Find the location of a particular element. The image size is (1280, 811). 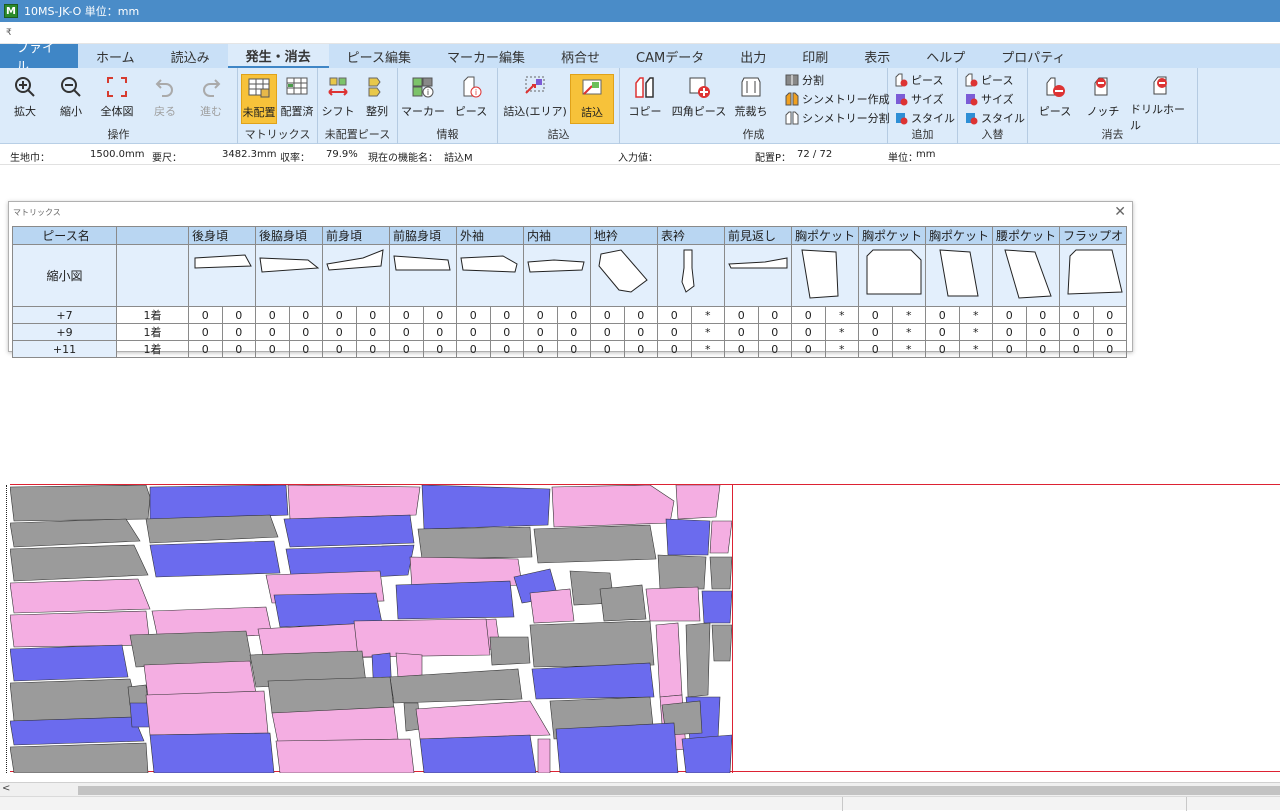

add-piece-button: ピース is located at coordinates (918, 79).